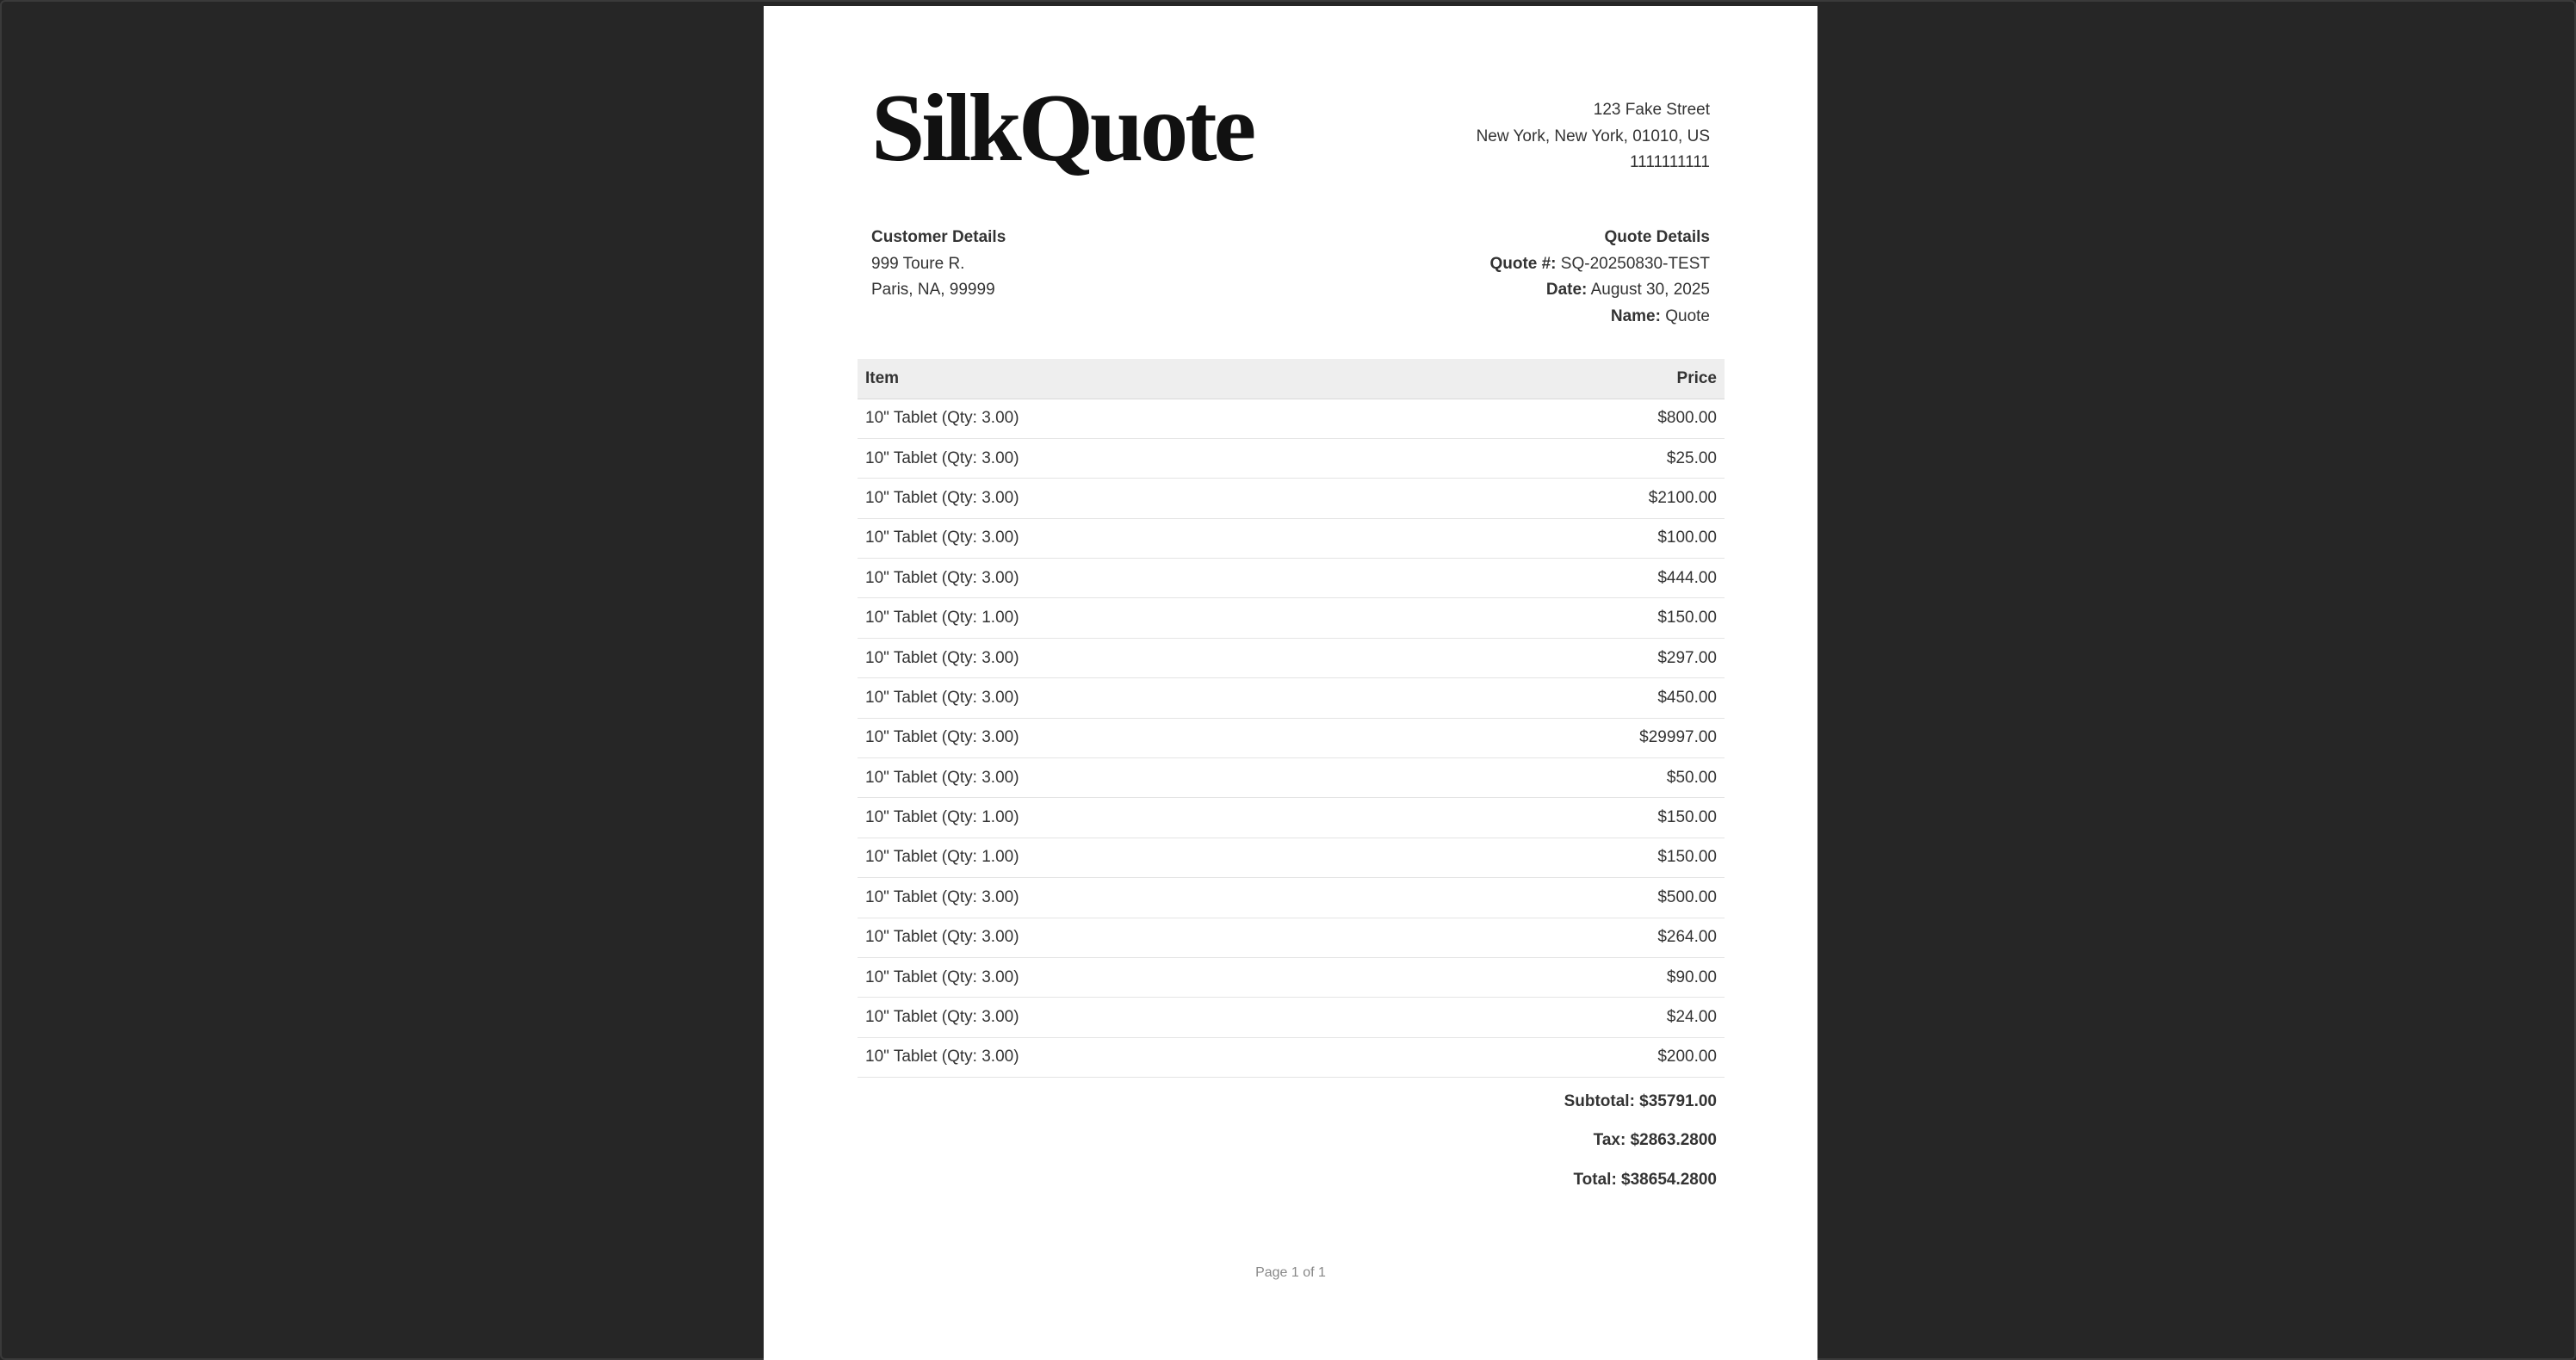  I want to click on company-phone: 1111111111, so click(1670, 162).